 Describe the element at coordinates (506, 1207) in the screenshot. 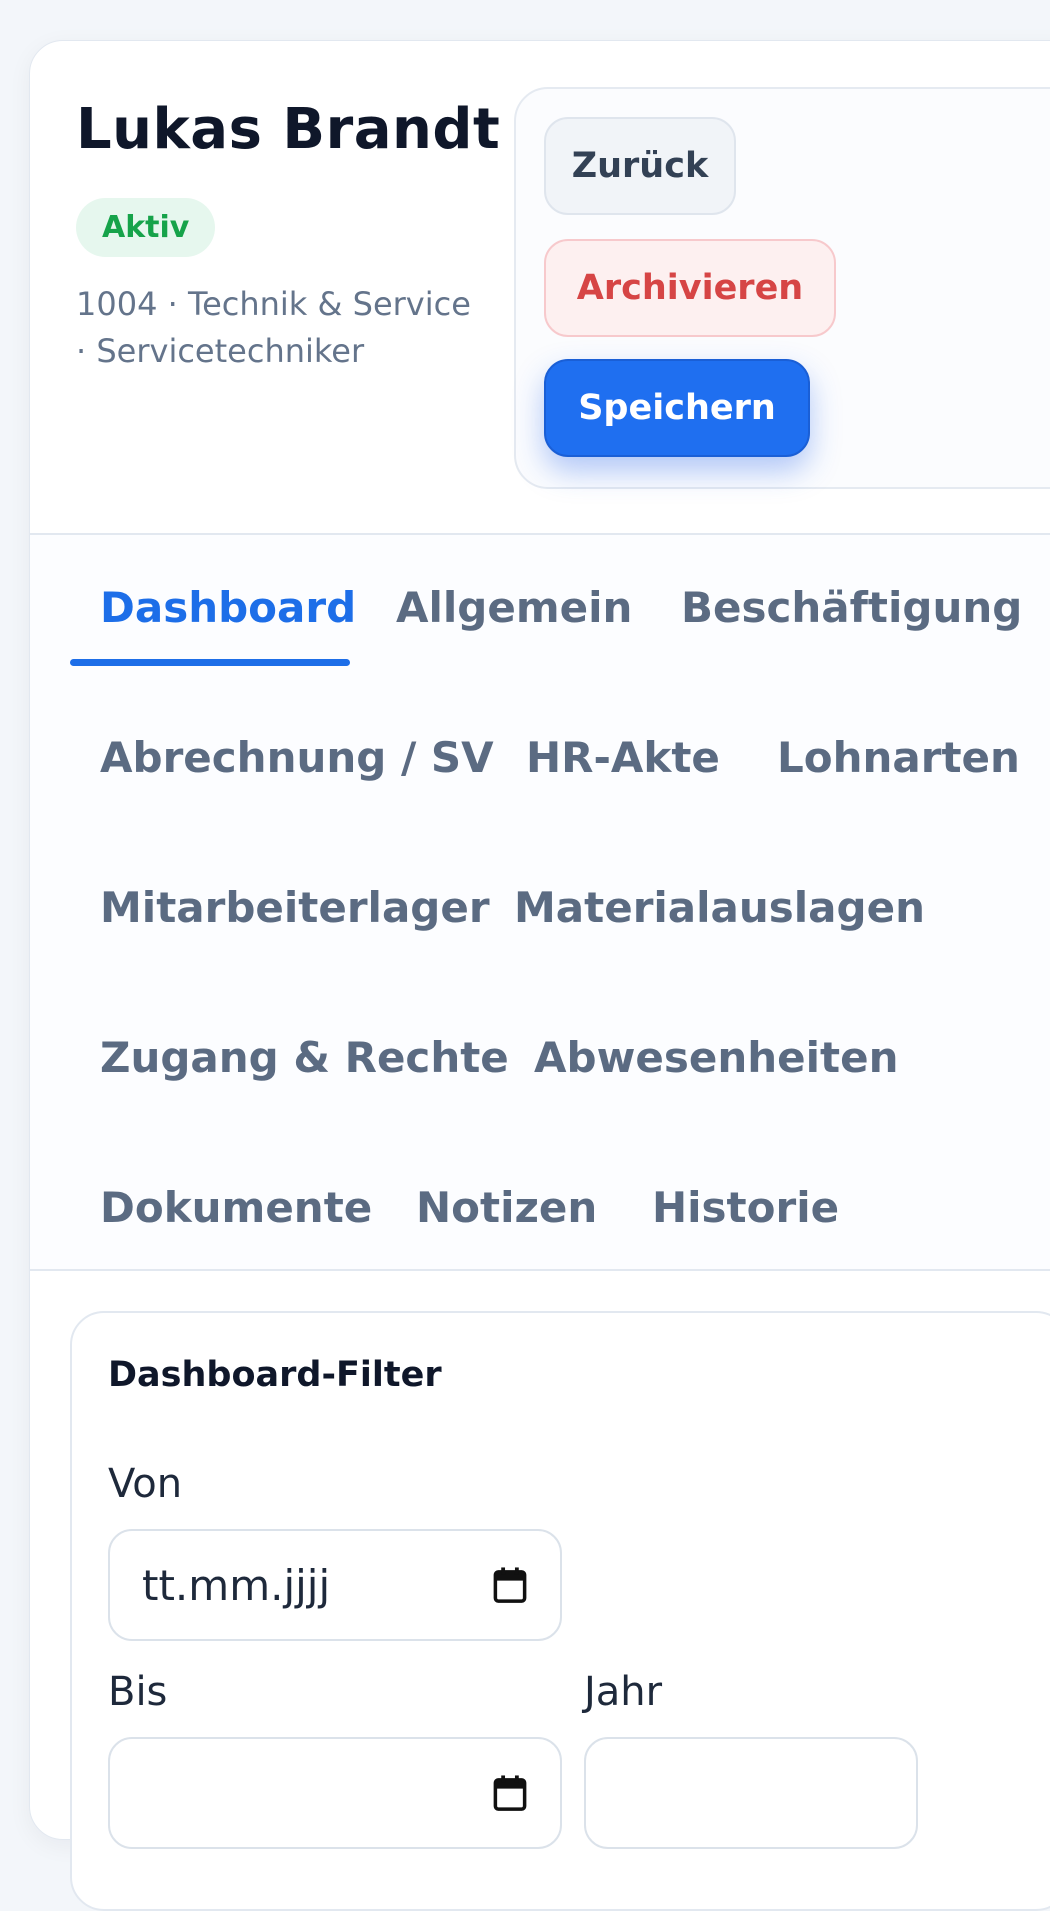

I see `tab-notizen: Notizen` at that location.